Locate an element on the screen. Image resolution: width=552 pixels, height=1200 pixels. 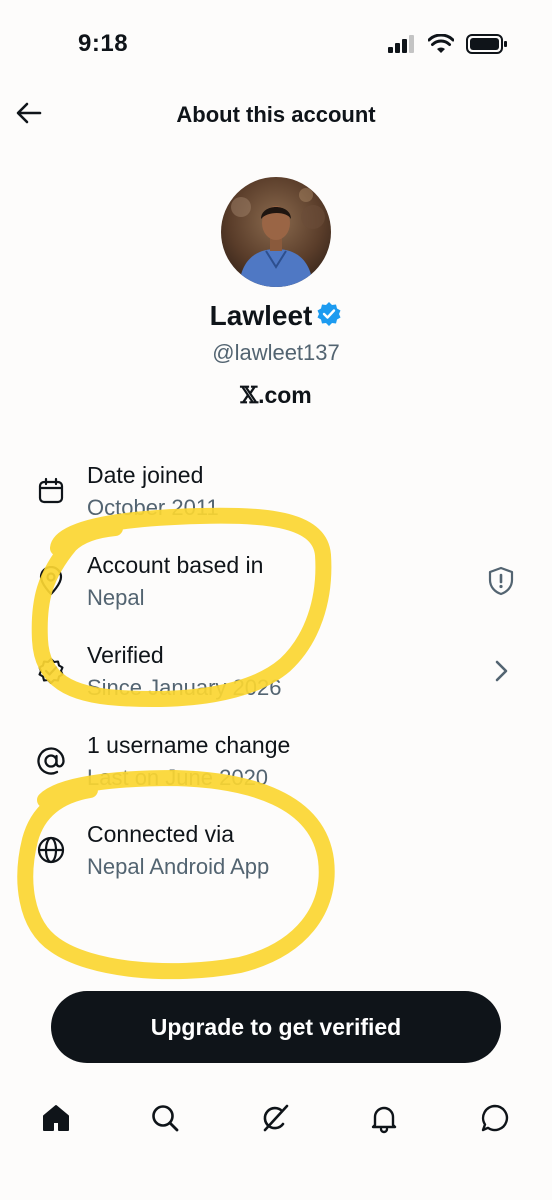
avatar is located at coordinates (276, 232).